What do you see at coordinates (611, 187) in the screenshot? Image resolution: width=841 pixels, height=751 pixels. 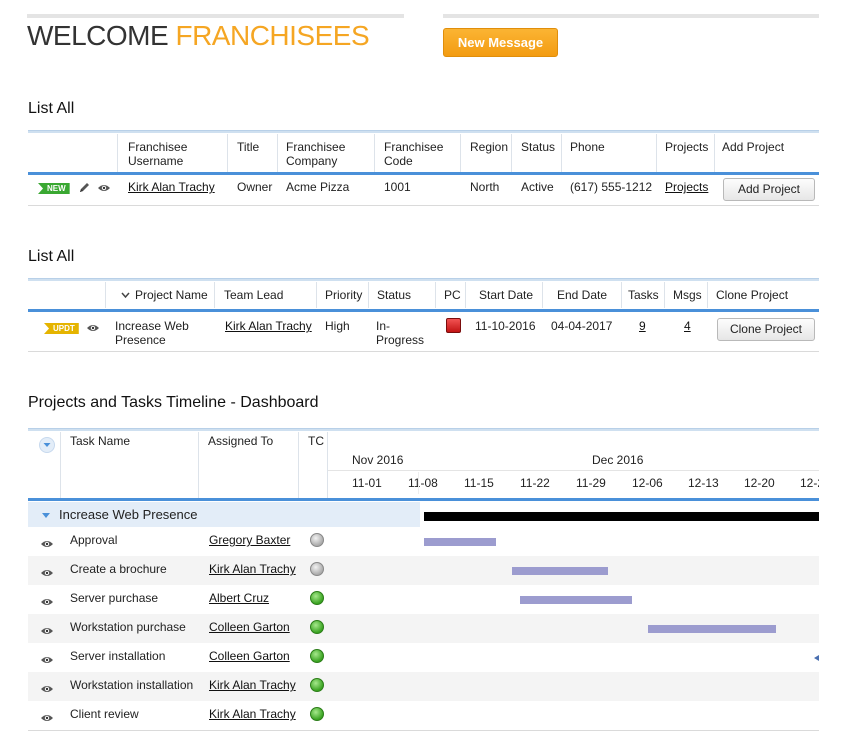 I see `franchisee-phone: (617) 555-1212` at bounding box center [611, 187].